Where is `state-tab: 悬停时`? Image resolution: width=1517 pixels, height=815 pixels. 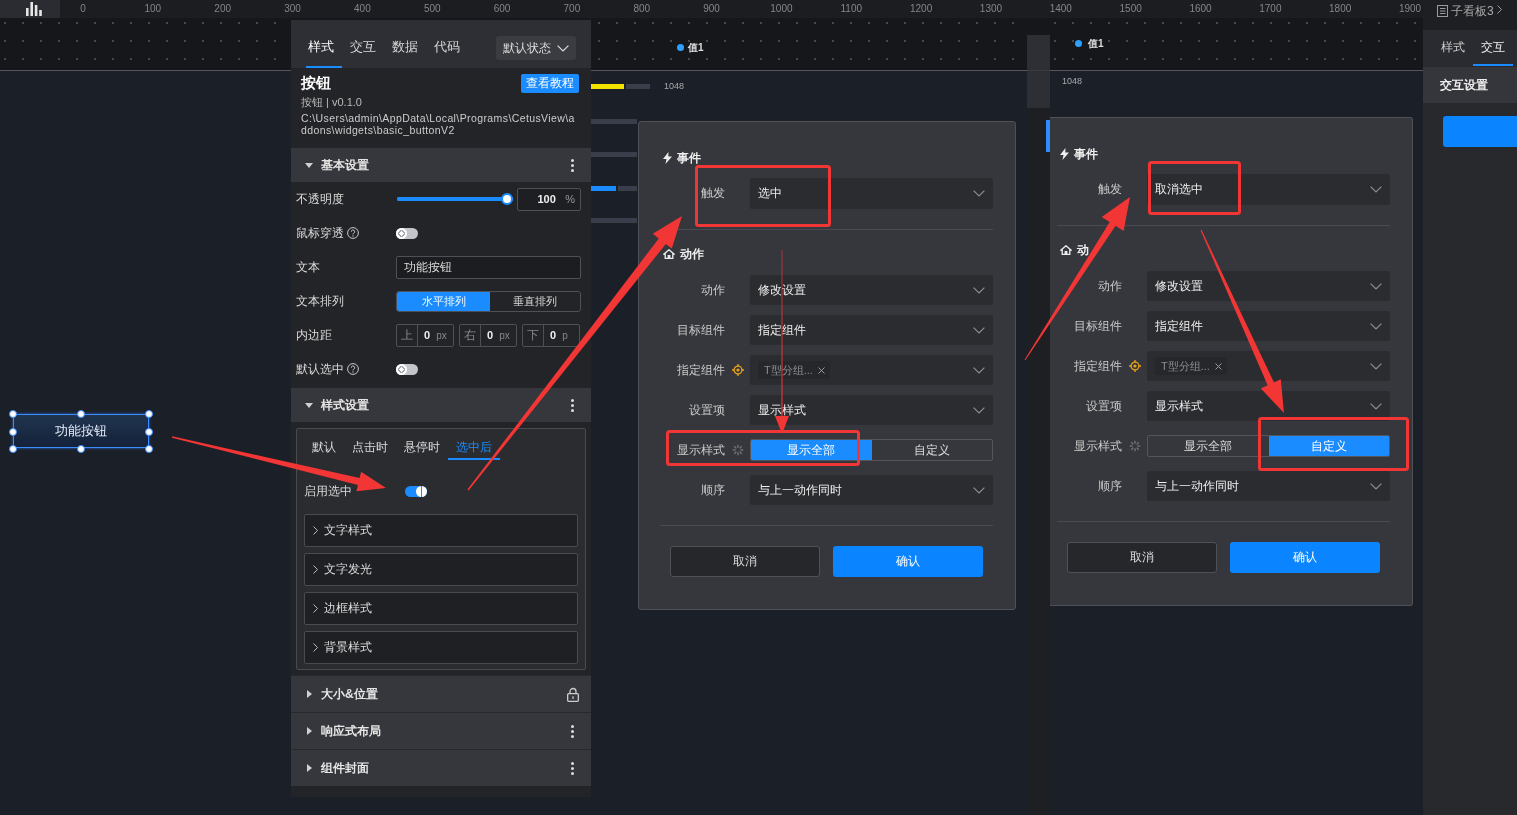 state-tab: 悬停时 is located at coordinates (422, 448).